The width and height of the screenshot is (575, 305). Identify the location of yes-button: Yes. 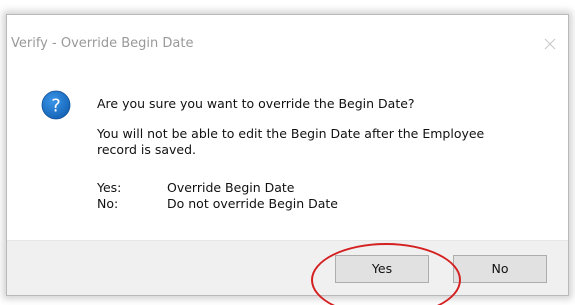
(382, 269).